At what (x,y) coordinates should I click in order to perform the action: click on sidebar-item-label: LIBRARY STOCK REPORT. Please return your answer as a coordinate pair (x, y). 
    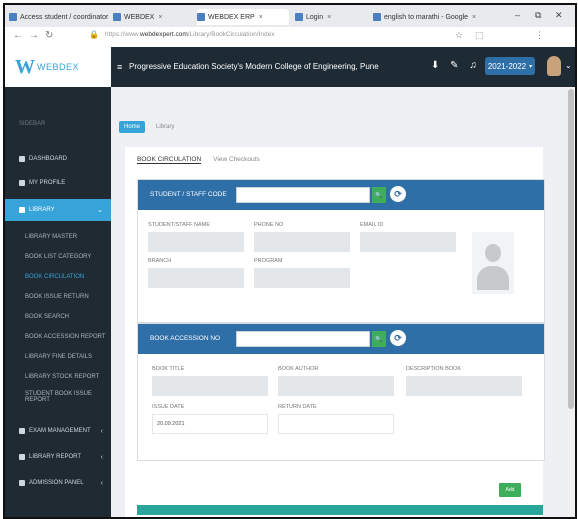
    Looking at the image, I should click on (62, 377).